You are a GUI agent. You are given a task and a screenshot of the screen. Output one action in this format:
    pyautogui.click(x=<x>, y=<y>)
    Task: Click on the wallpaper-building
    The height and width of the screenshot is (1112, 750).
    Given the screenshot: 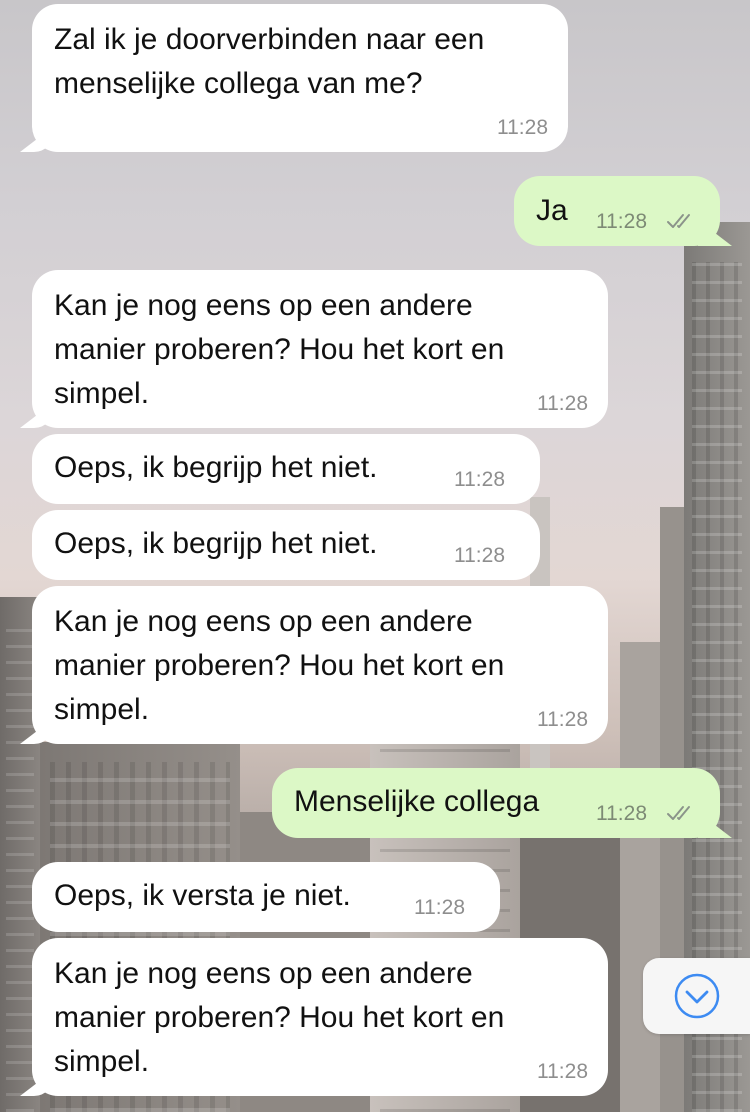 What is the action you would take?
    pyautogui.click(x=641, y=877)
    